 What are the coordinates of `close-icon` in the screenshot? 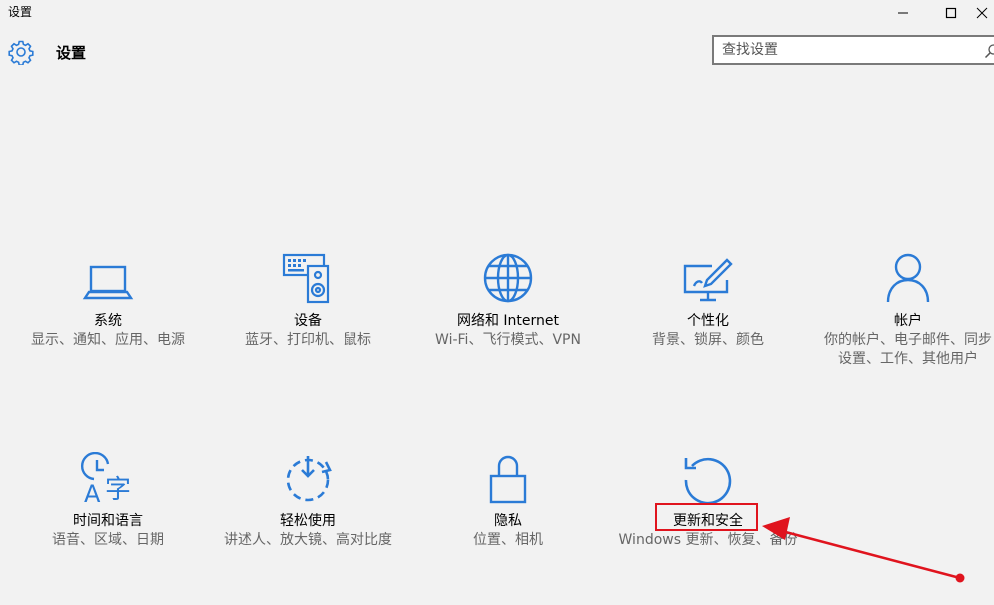 It's located at (982, 13).